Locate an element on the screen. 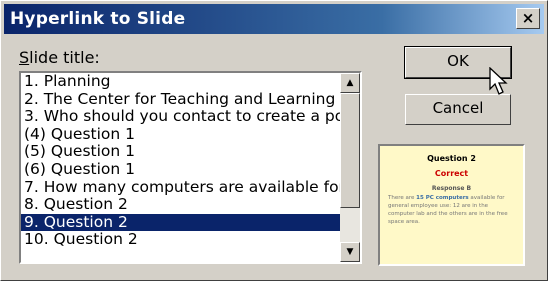 Image resolution: width=548 pixels, height=281 pixels. scroll-thumb is located at coordinates (350, 150).